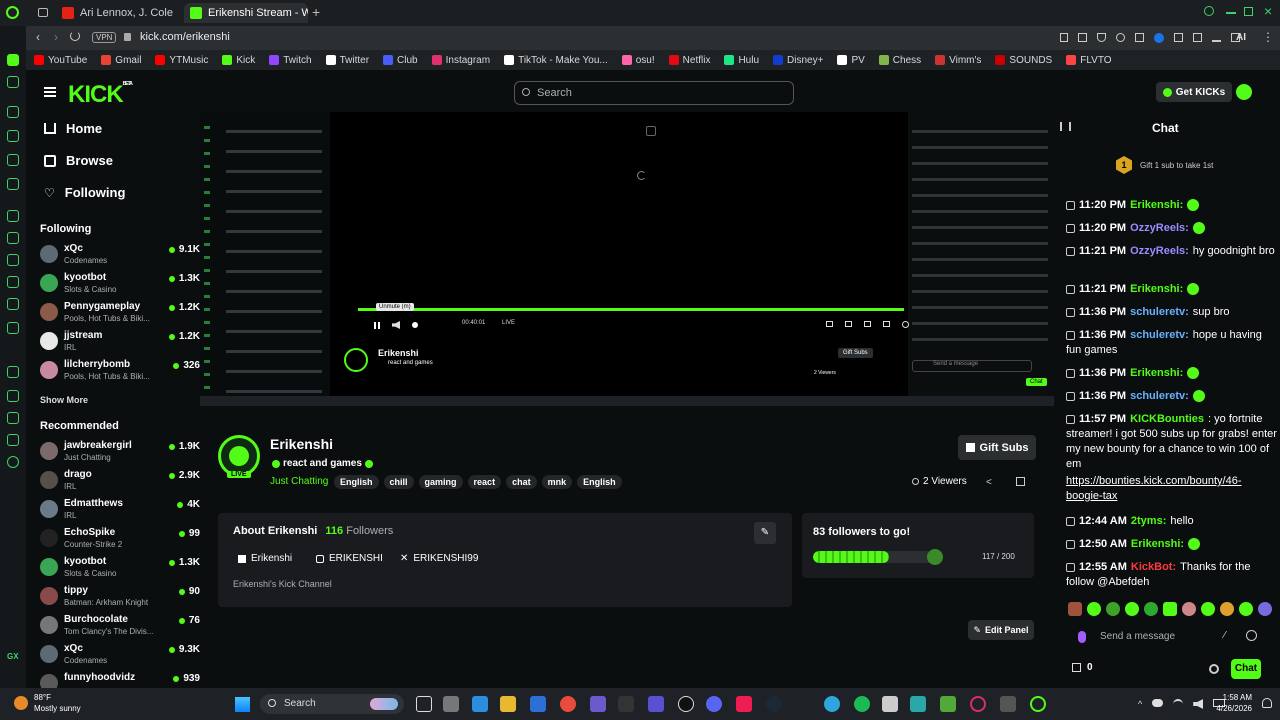 The height and width of the screenshot is (720, 1280). Describe the element at coordinates (774, 704) in the screenshot. I see `steam-app-icon` at that location.